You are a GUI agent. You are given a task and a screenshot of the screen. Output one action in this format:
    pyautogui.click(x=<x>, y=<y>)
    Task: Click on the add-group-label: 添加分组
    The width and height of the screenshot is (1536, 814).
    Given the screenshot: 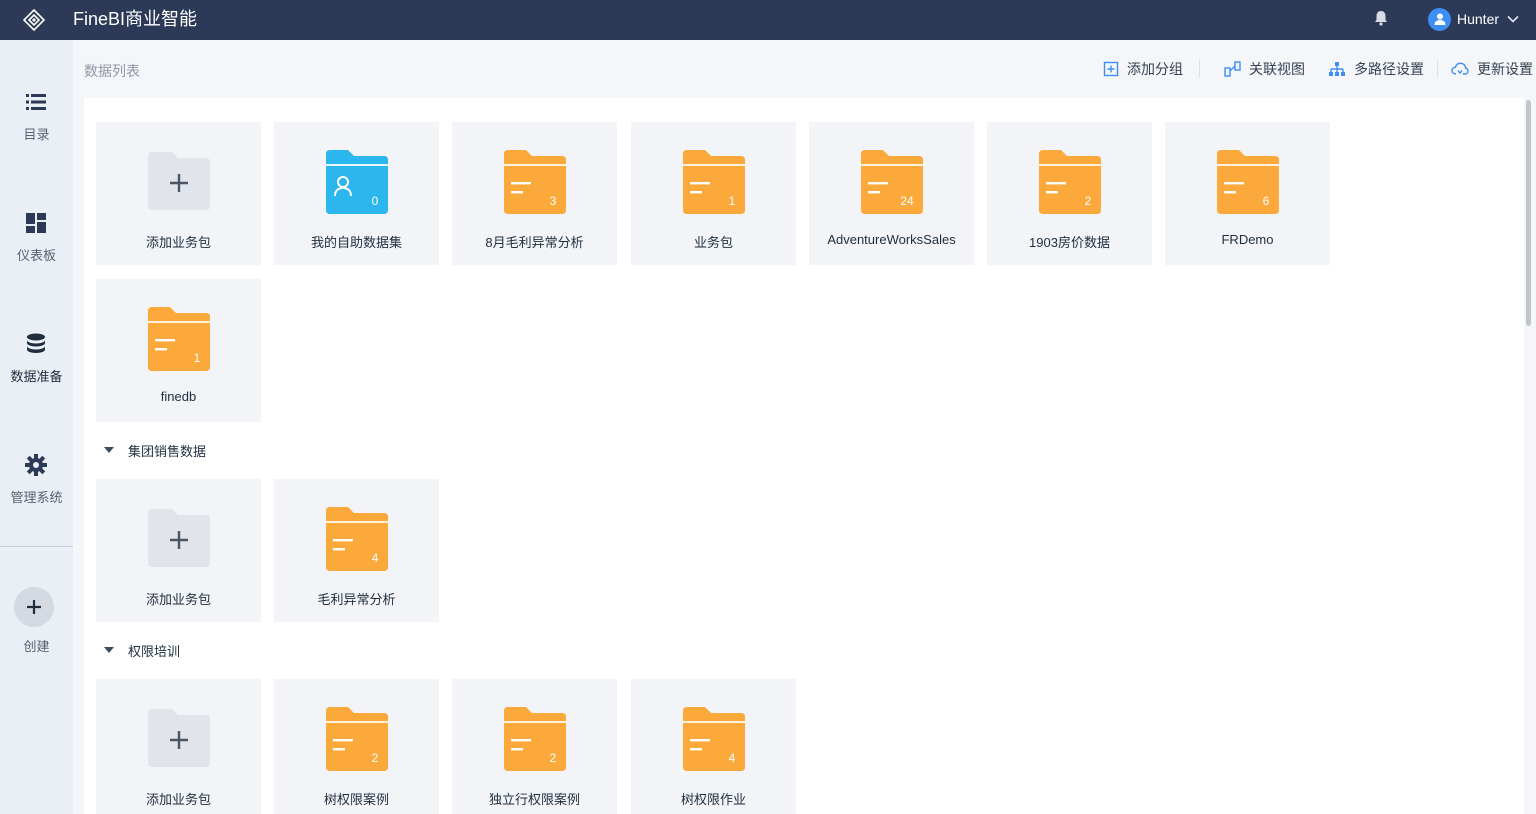 What is the action you would take?
    pyautogui.click(x=1155, y=69)
    